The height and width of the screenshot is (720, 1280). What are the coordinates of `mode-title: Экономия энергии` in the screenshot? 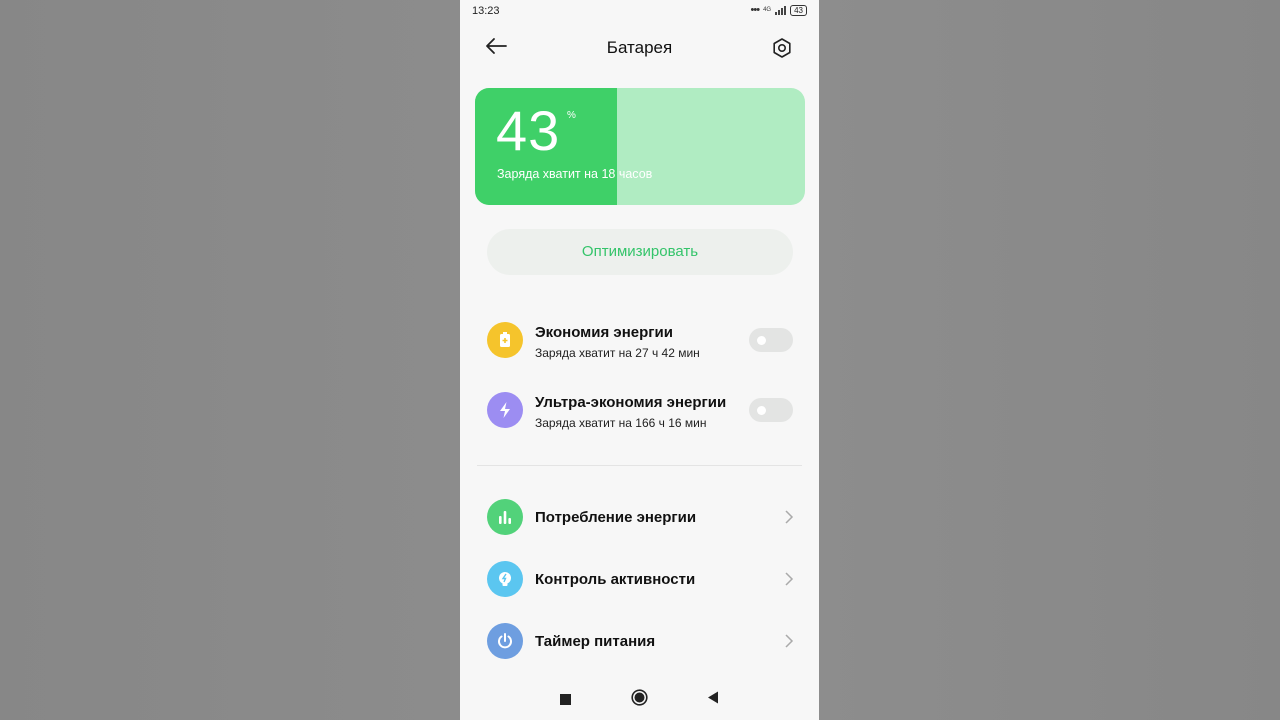 It's located at (604, 332).